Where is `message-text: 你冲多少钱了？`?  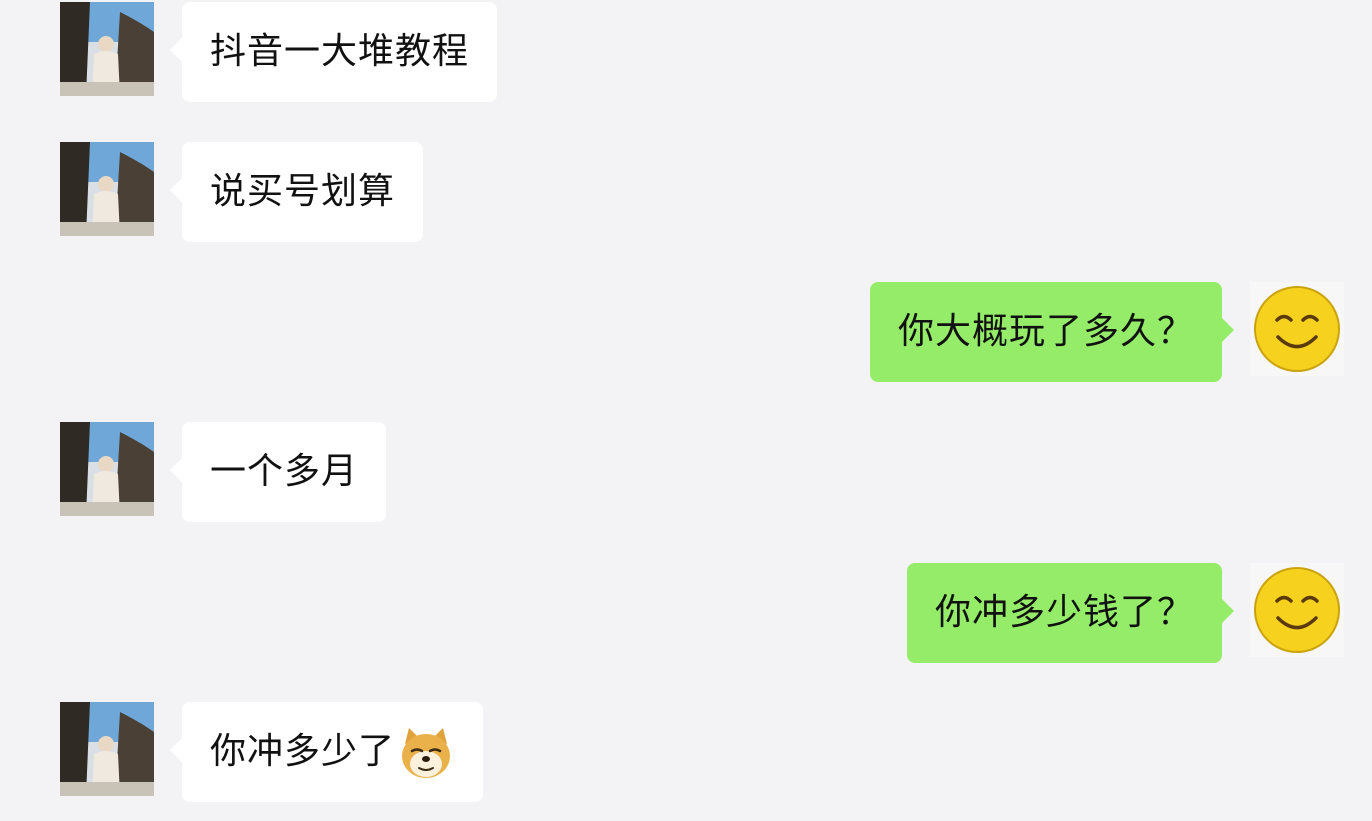
message-text: 你冲多少钱了？ is located at coordinates (1064, 612).